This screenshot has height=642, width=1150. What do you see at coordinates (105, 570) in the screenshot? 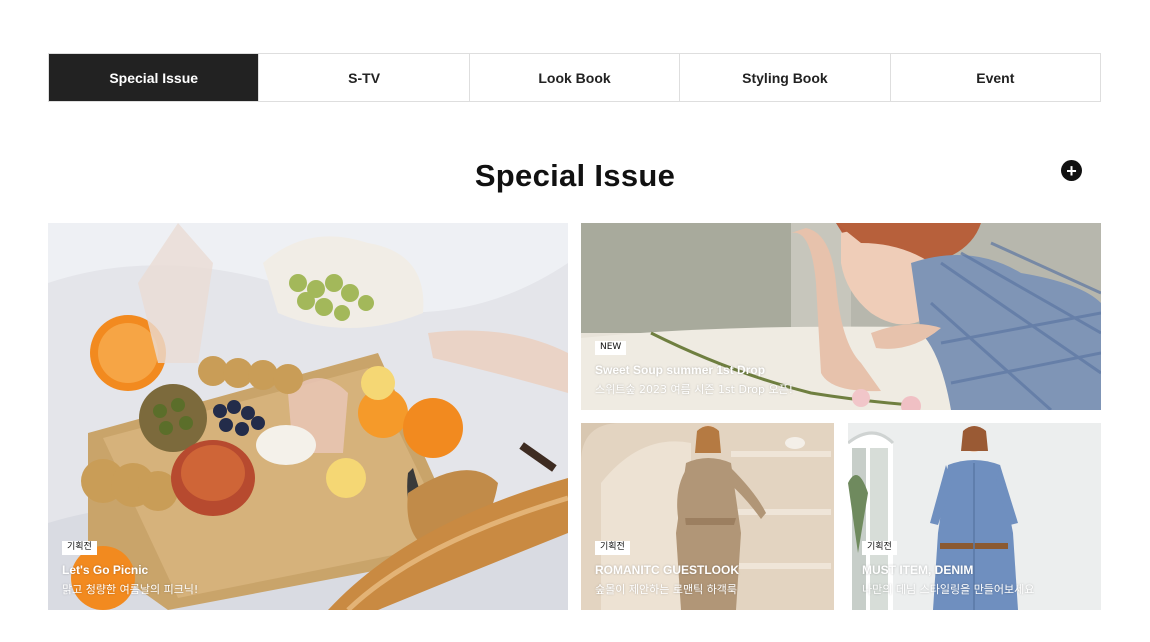
I see `card-title: Let's Go Picnic` at bounding box center [105, 570].